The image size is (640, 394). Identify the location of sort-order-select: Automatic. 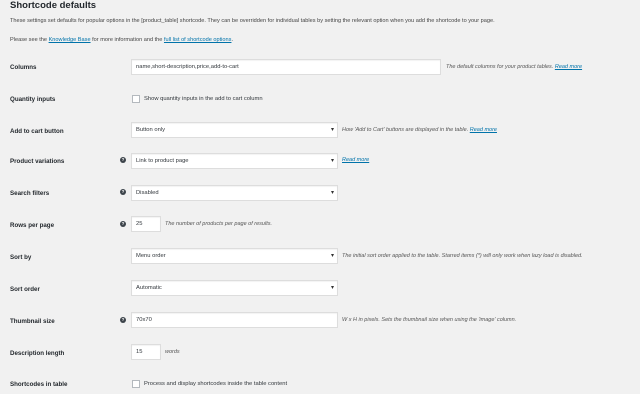
(234, 288).